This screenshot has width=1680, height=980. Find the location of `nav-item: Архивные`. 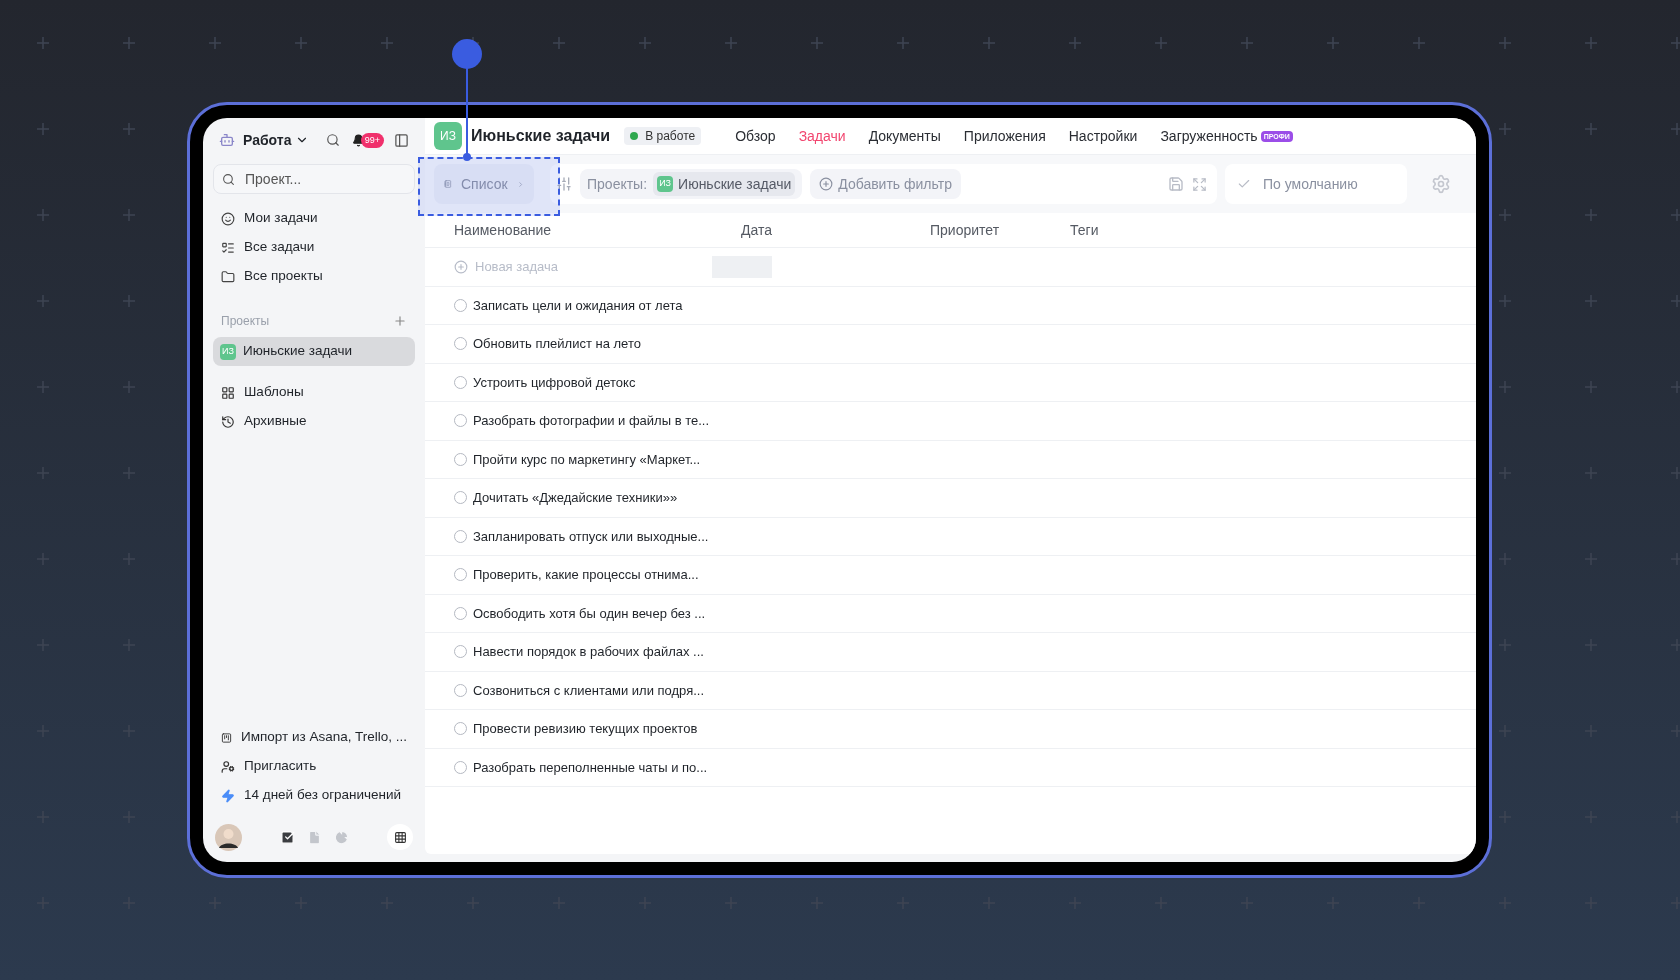

nav-item: Архивные is located at coordinates (314, 421).